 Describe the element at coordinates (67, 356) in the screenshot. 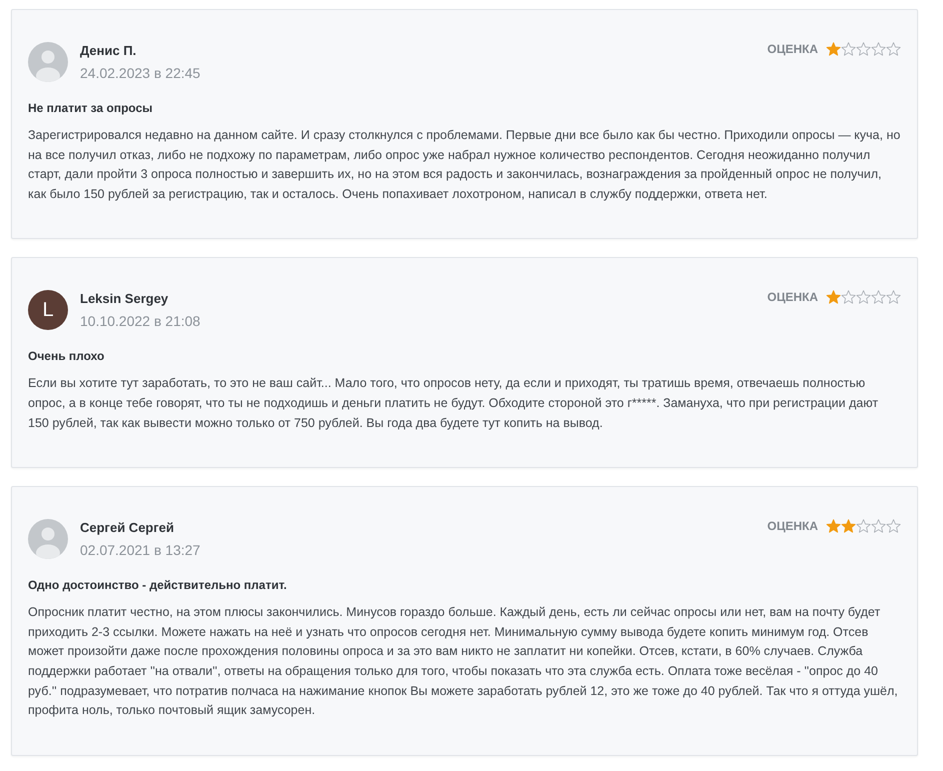

I see `review-title: Очень плохо` at that location.